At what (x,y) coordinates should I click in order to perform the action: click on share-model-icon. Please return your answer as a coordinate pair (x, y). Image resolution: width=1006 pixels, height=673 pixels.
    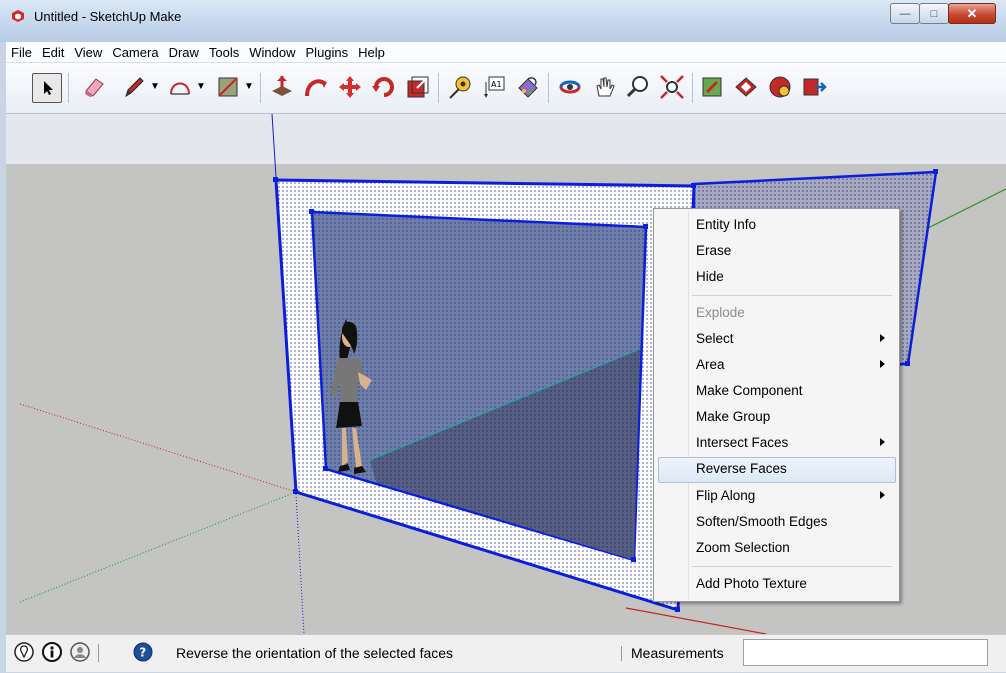
    Looking at the image, I should click on (815, 87).